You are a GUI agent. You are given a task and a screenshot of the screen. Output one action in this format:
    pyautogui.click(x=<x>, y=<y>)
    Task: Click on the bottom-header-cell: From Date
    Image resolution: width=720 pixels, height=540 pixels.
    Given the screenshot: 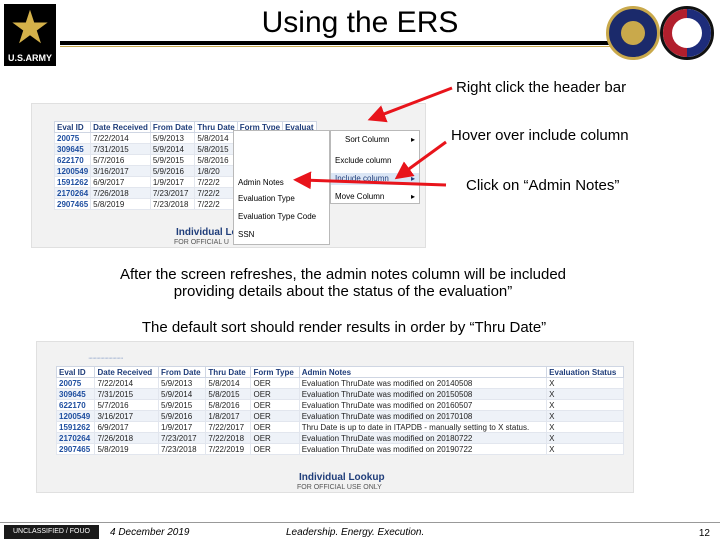 What is the action you would take?
    pyautogui.click(x=182, y=372)
    